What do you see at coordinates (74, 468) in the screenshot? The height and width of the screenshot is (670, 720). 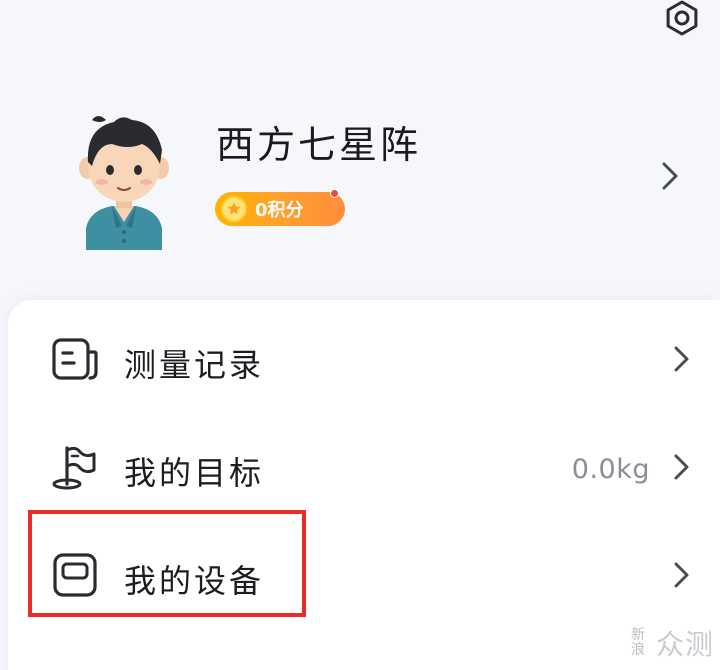 I see `flag-icon` at bounding box center [74, 468].